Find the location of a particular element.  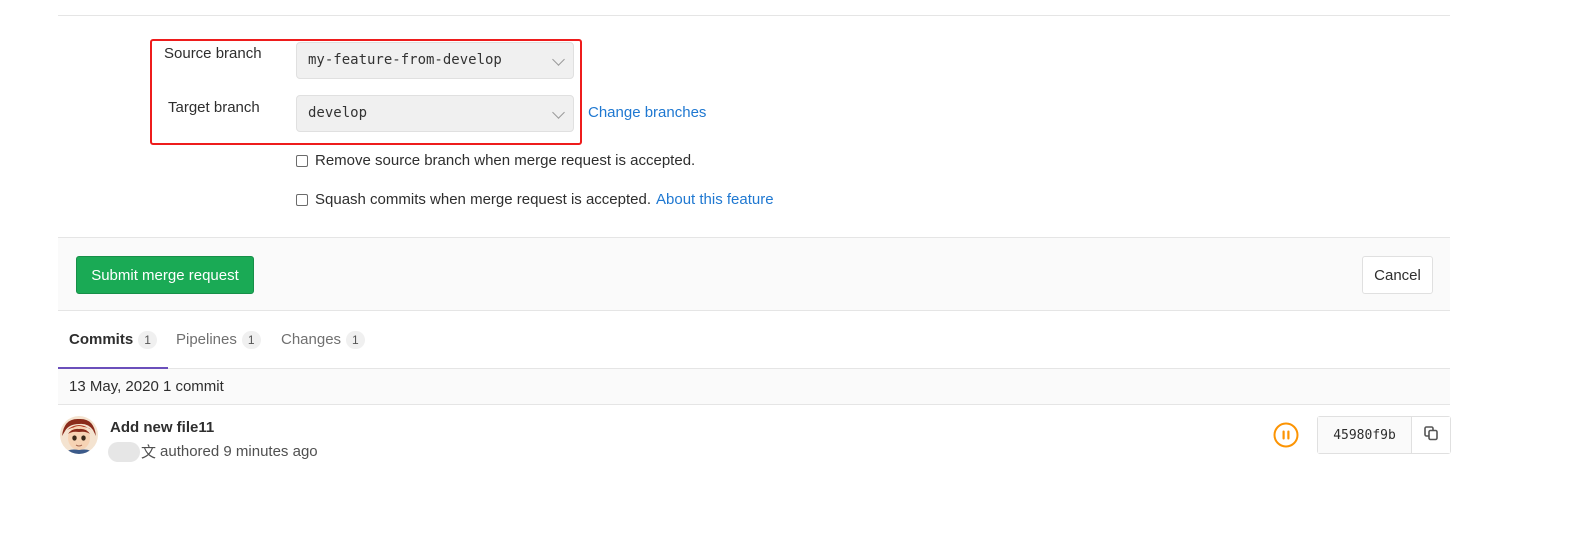

submit-merge-request-button: Submit merge request is located at coordinates (165, 275).